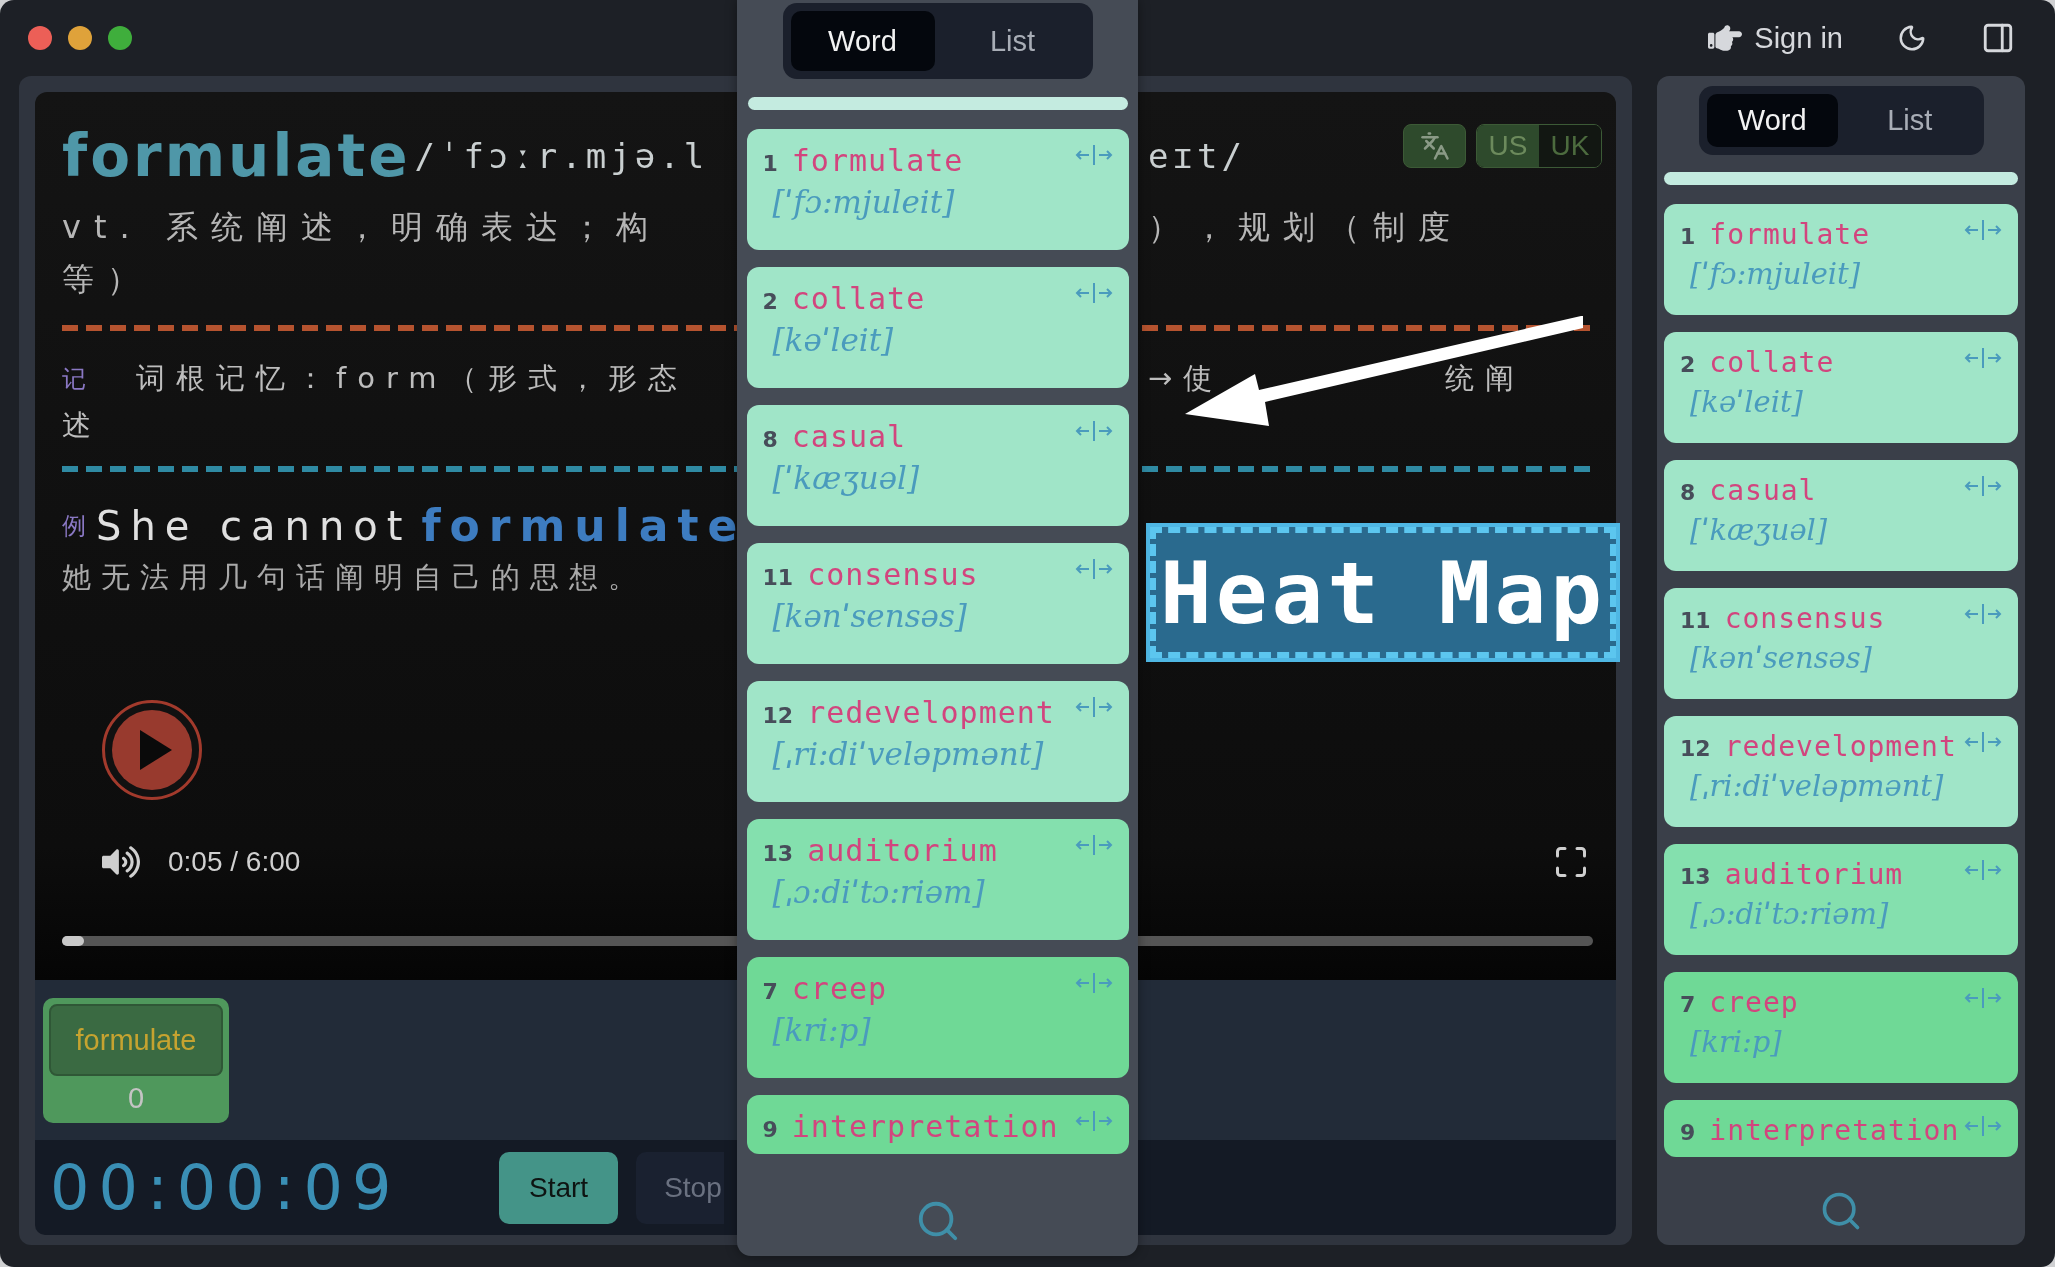 The width and height of the screenshot is (2055, 1267). Describe the element at coordinates (561, 156) in the screenshot. I see `phonetic-text: /ˈfɔːr.mjə.l` at that location.